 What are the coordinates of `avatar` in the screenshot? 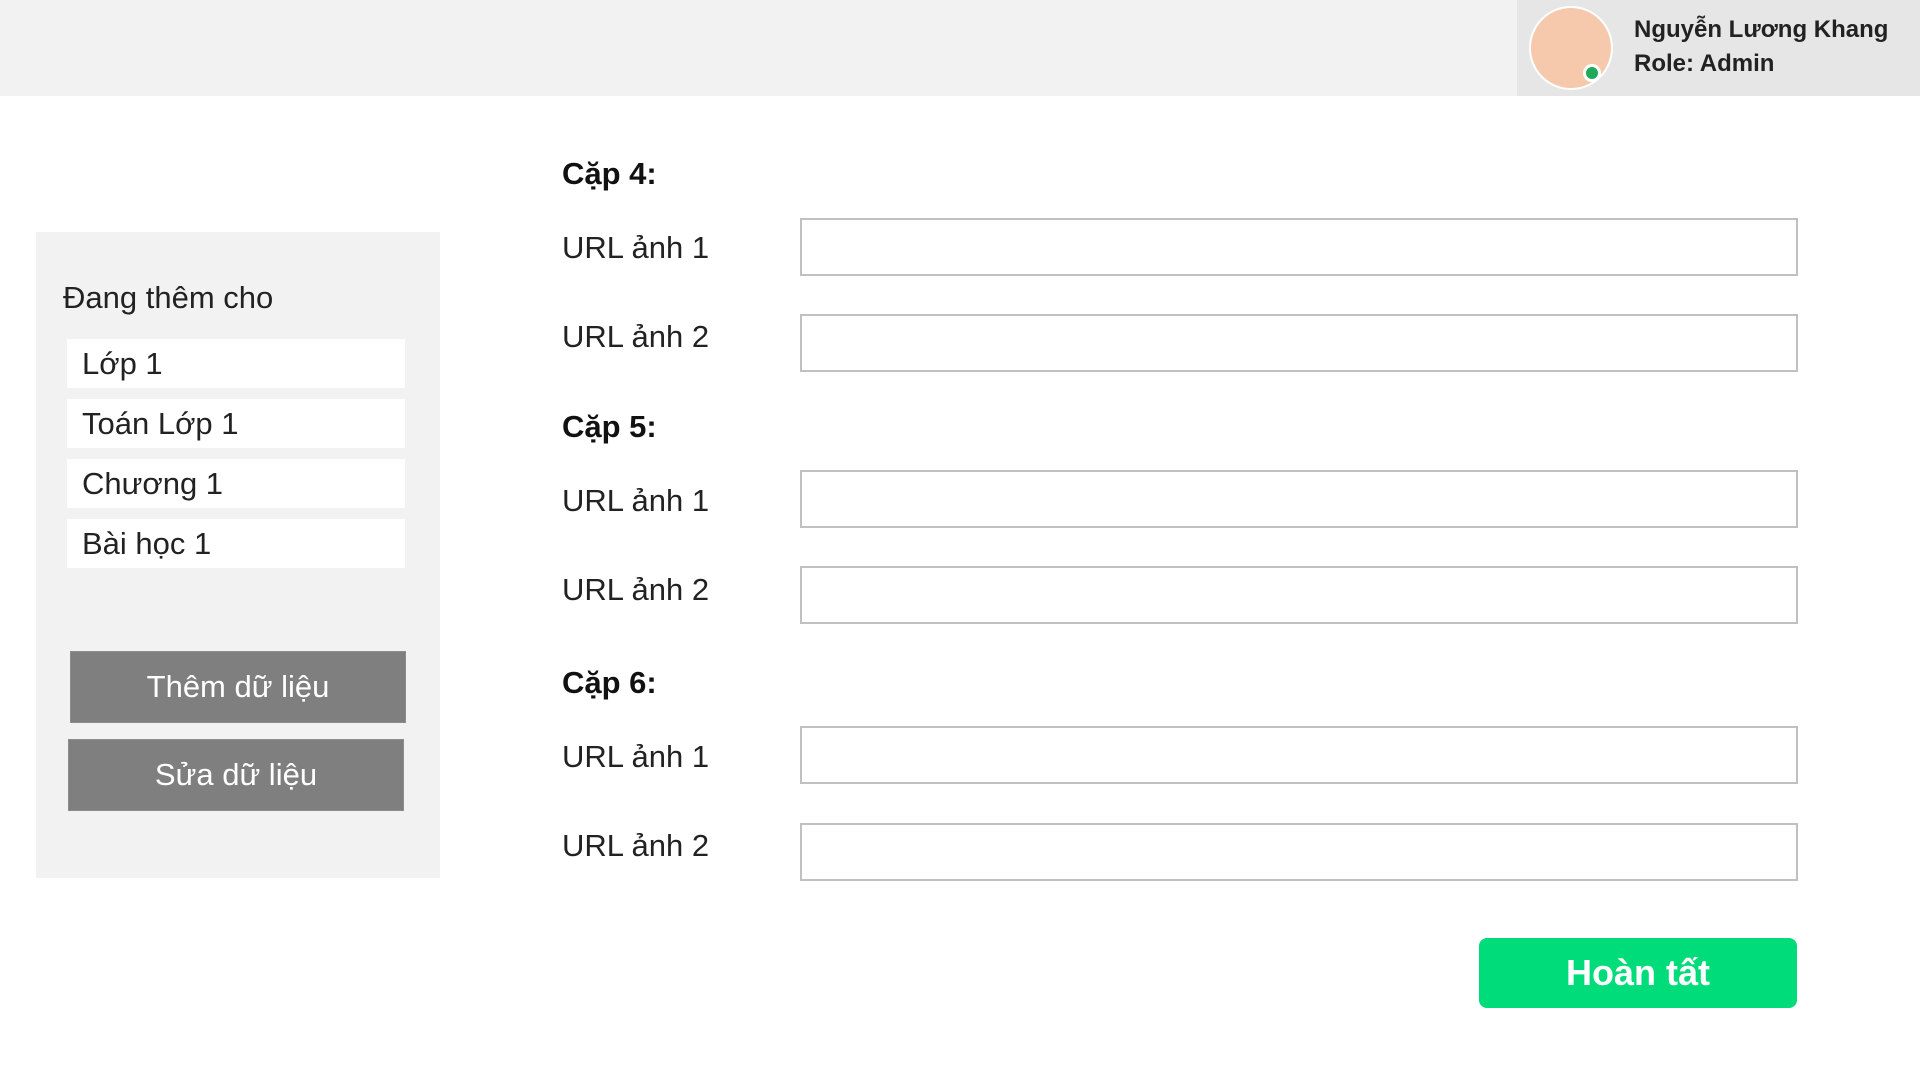 It's located at (1571, 48).